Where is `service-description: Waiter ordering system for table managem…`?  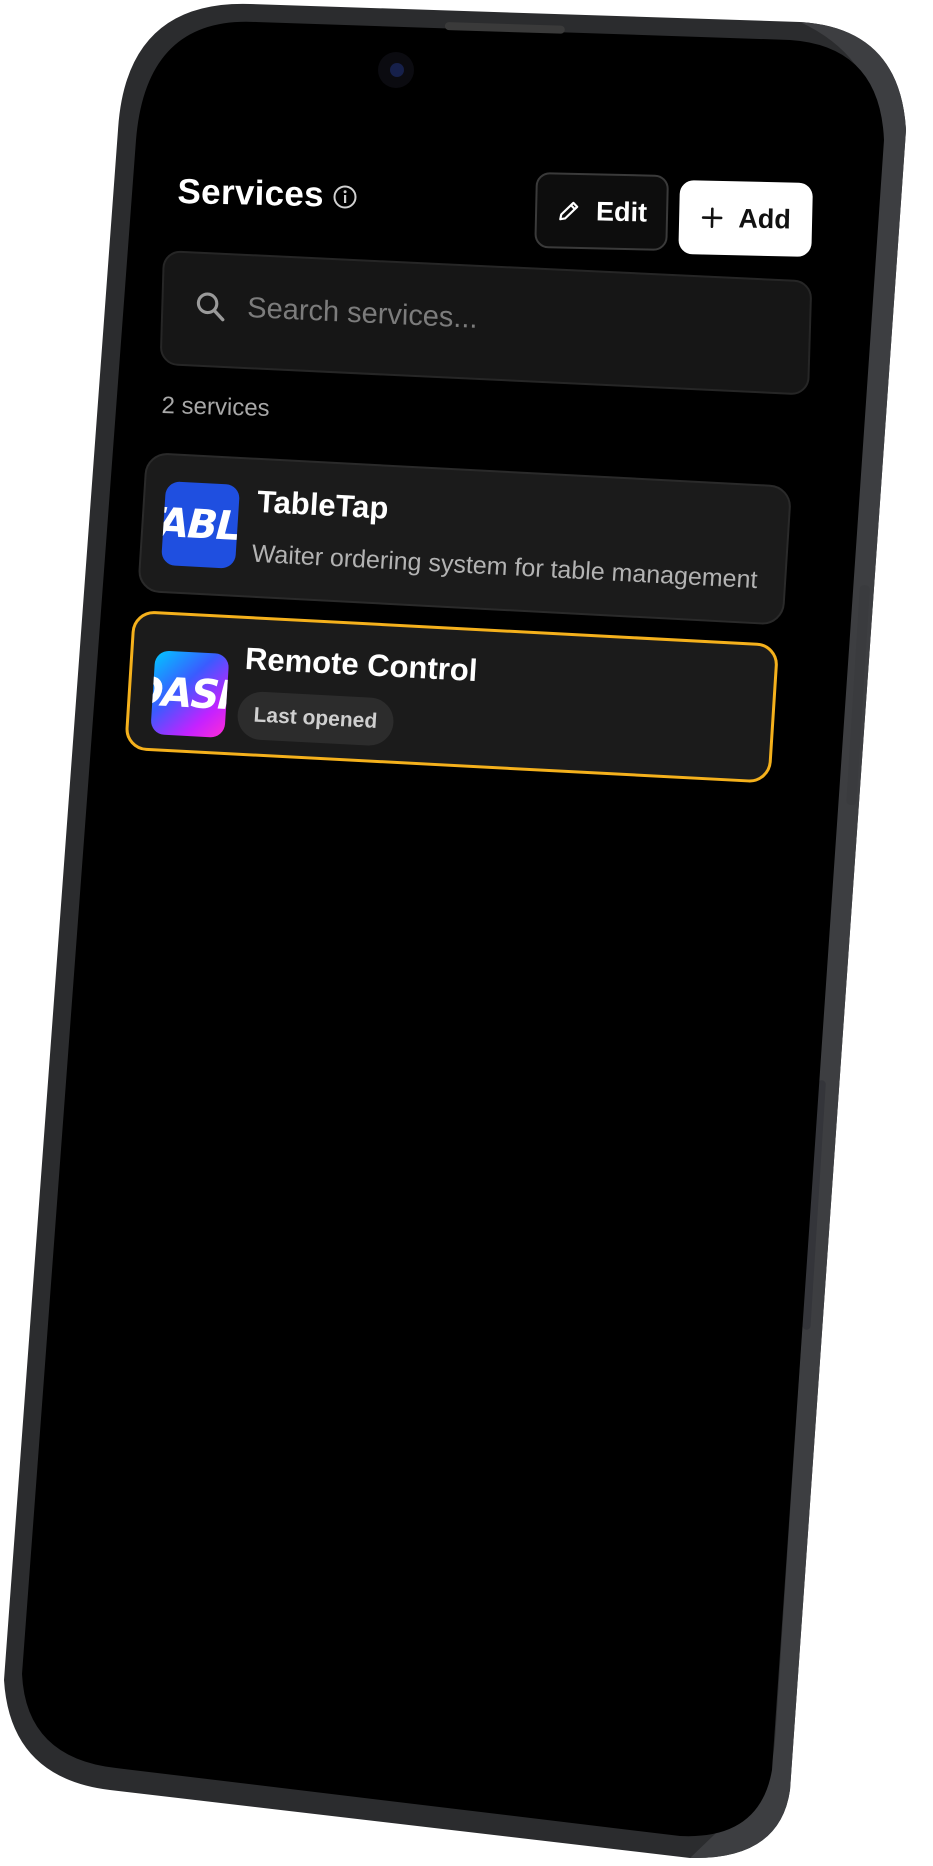 service-description: Waiter ordering system for table managem… is located at coordinates (504, 567).